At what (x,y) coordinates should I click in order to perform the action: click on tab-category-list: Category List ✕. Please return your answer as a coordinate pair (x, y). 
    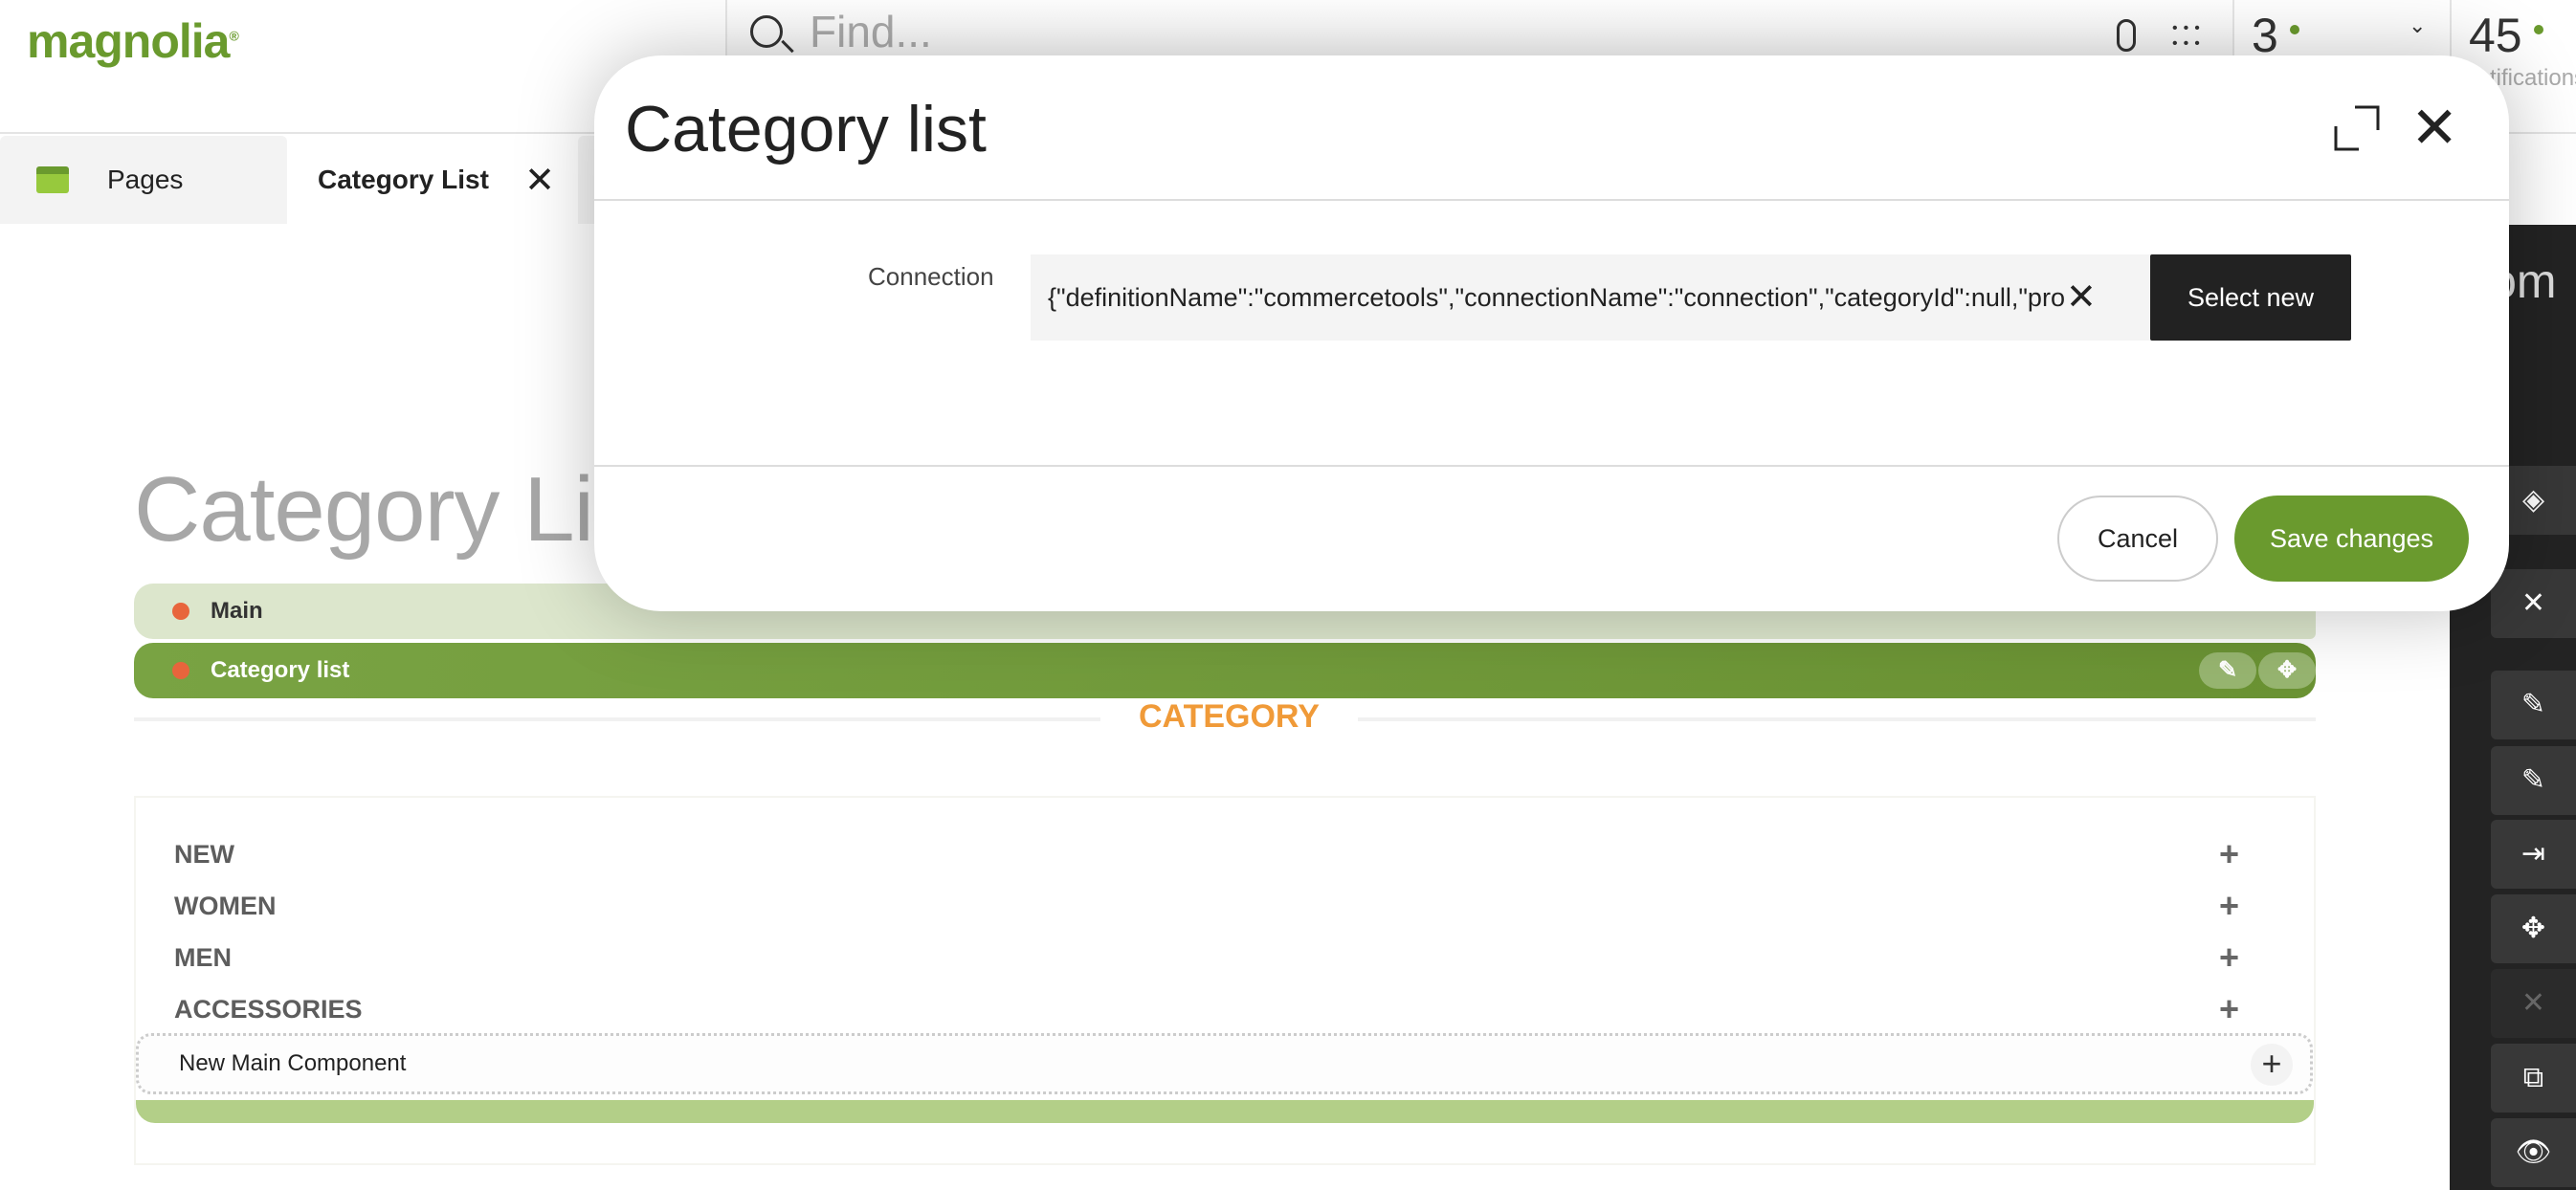
    Looking at the image, I should click on (432, 180).